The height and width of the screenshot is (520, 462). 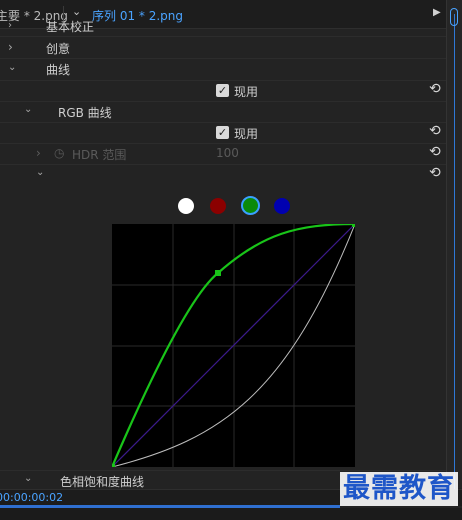 I want to click on channel-white-button, so click(x=186, y=206).